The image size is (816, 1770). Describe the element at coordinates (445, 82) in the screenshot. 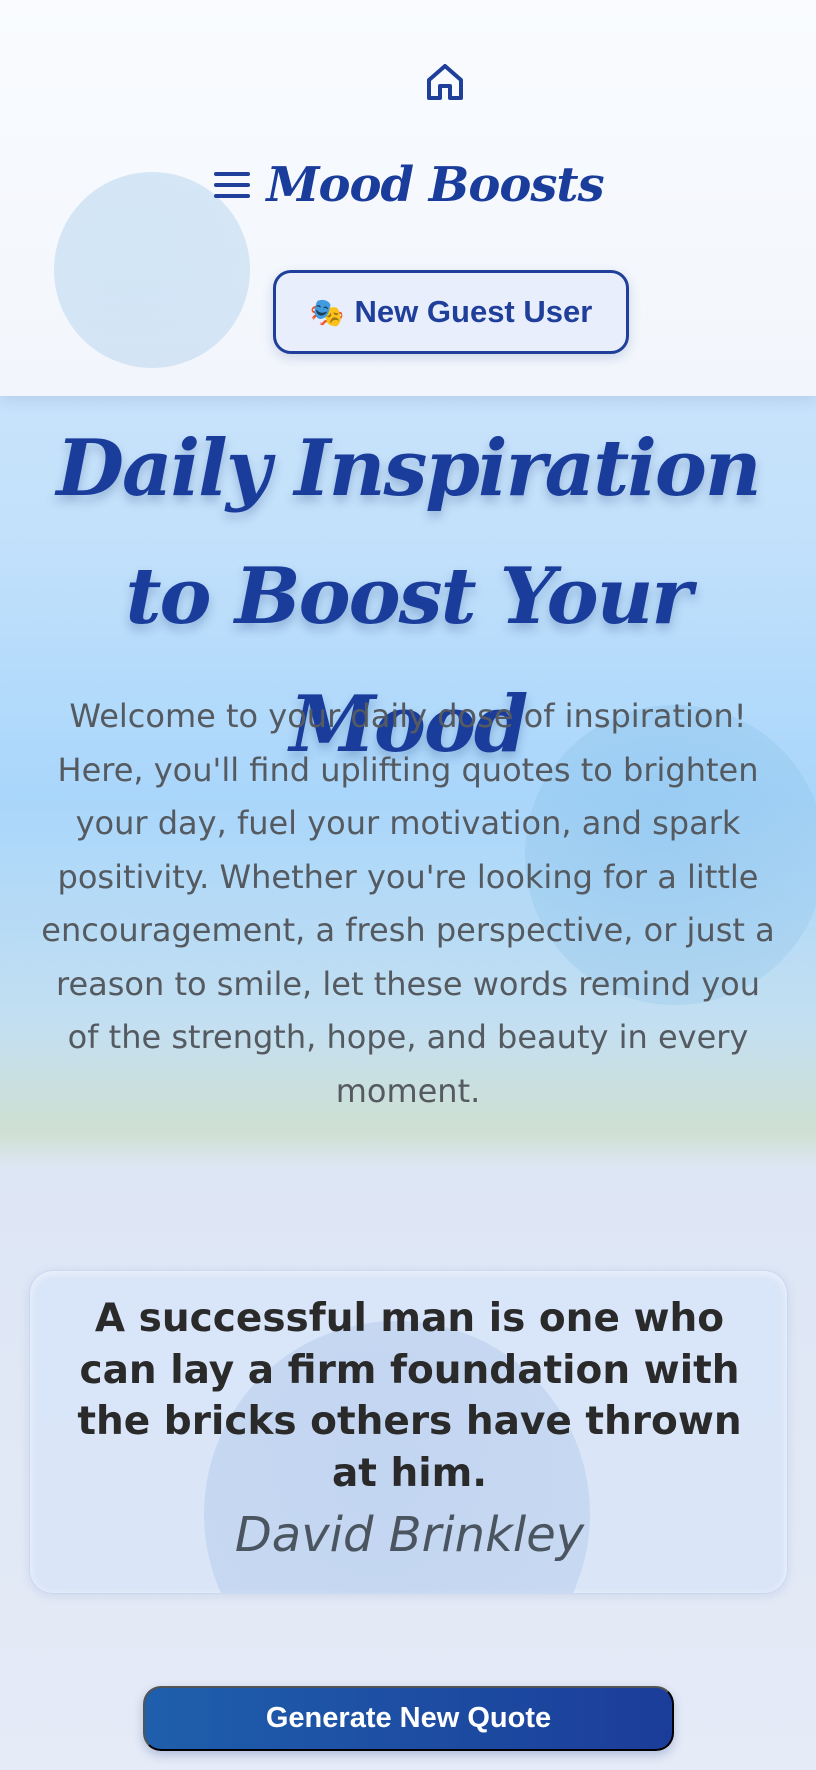

I see `home-icon` at that location.